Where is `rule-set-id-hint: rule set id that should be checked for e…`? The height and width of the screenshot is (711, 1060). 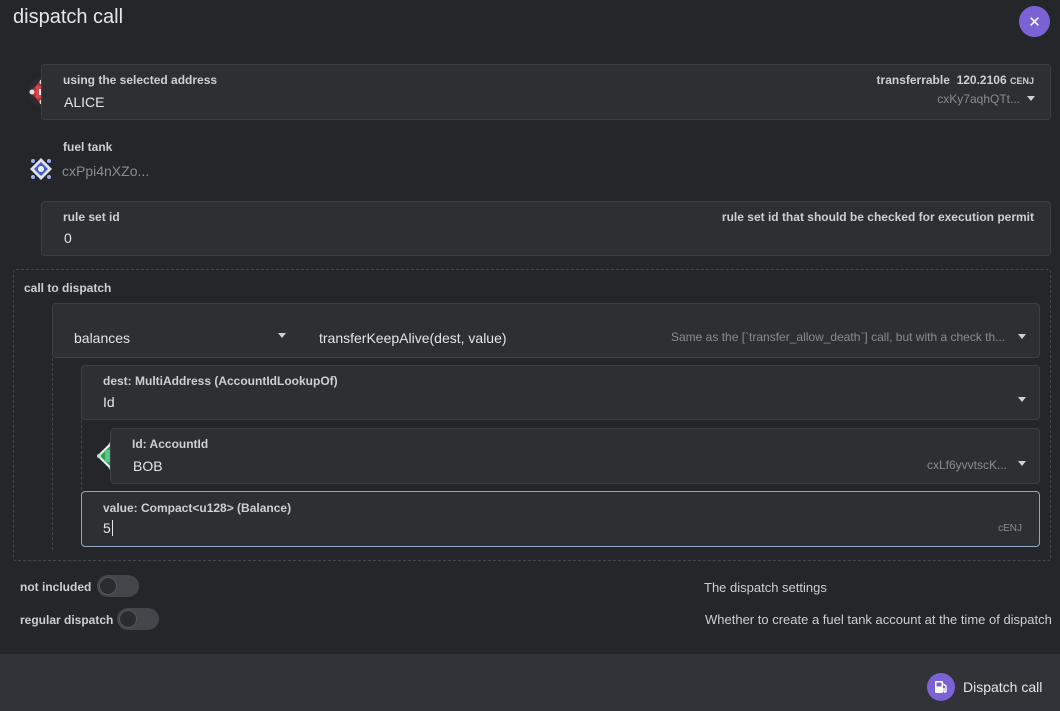
rule-set-id-hint: rule set id that should be checked for e… is located at coordinates (877, 217).